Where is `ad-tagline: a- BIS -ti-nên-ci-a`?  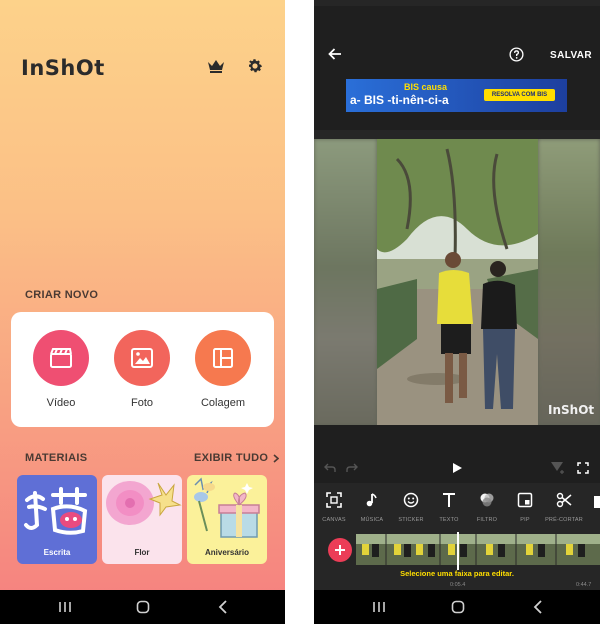 ad-tagline: a- BIS -ti-nên-ci-a is located at coordinates (399, 100).